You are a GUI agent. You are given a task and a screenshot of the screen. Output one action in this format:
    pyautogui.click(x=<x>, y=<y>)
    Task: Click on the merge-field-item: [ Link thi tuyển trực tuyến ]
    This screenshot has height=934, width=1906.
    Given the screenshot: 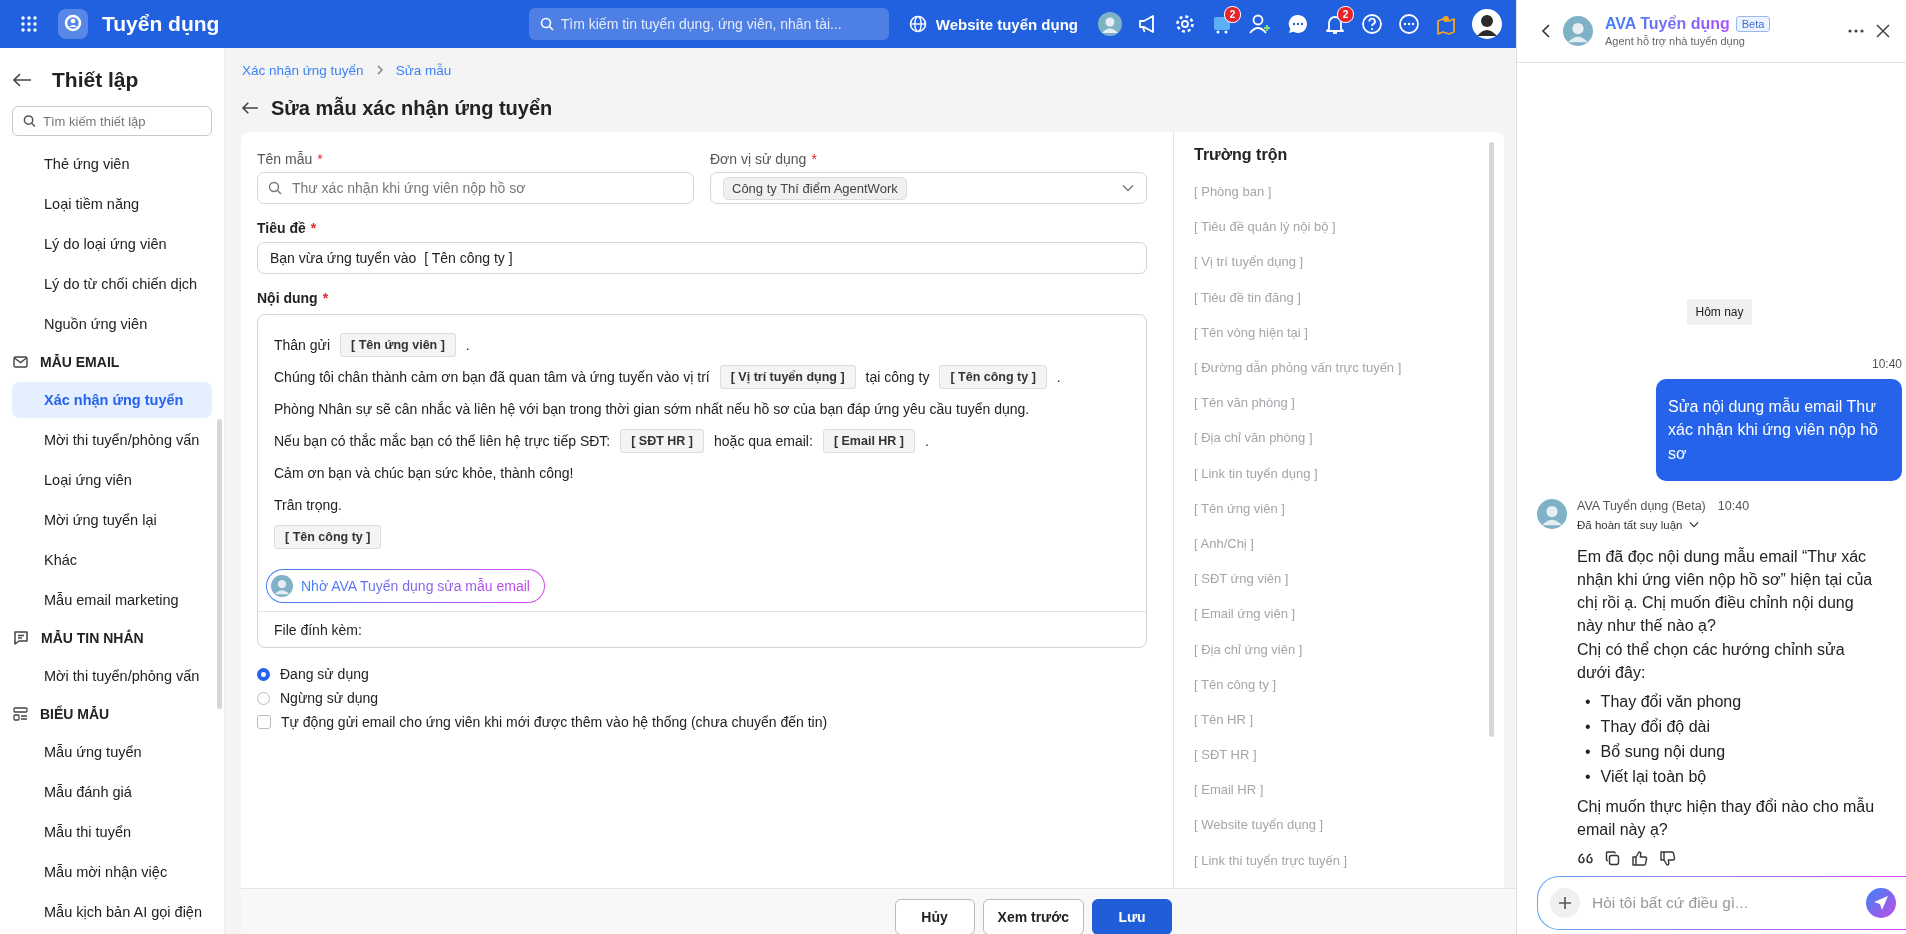 What is the action you would take?
    pyautogui.click(x=1339, y=860)
    